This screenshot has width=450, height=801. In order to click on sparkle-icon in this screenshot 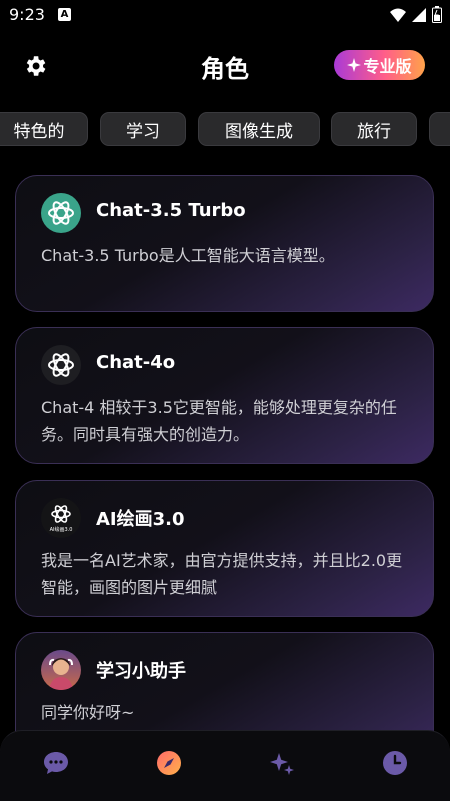, I will do `click(354, 65)`.